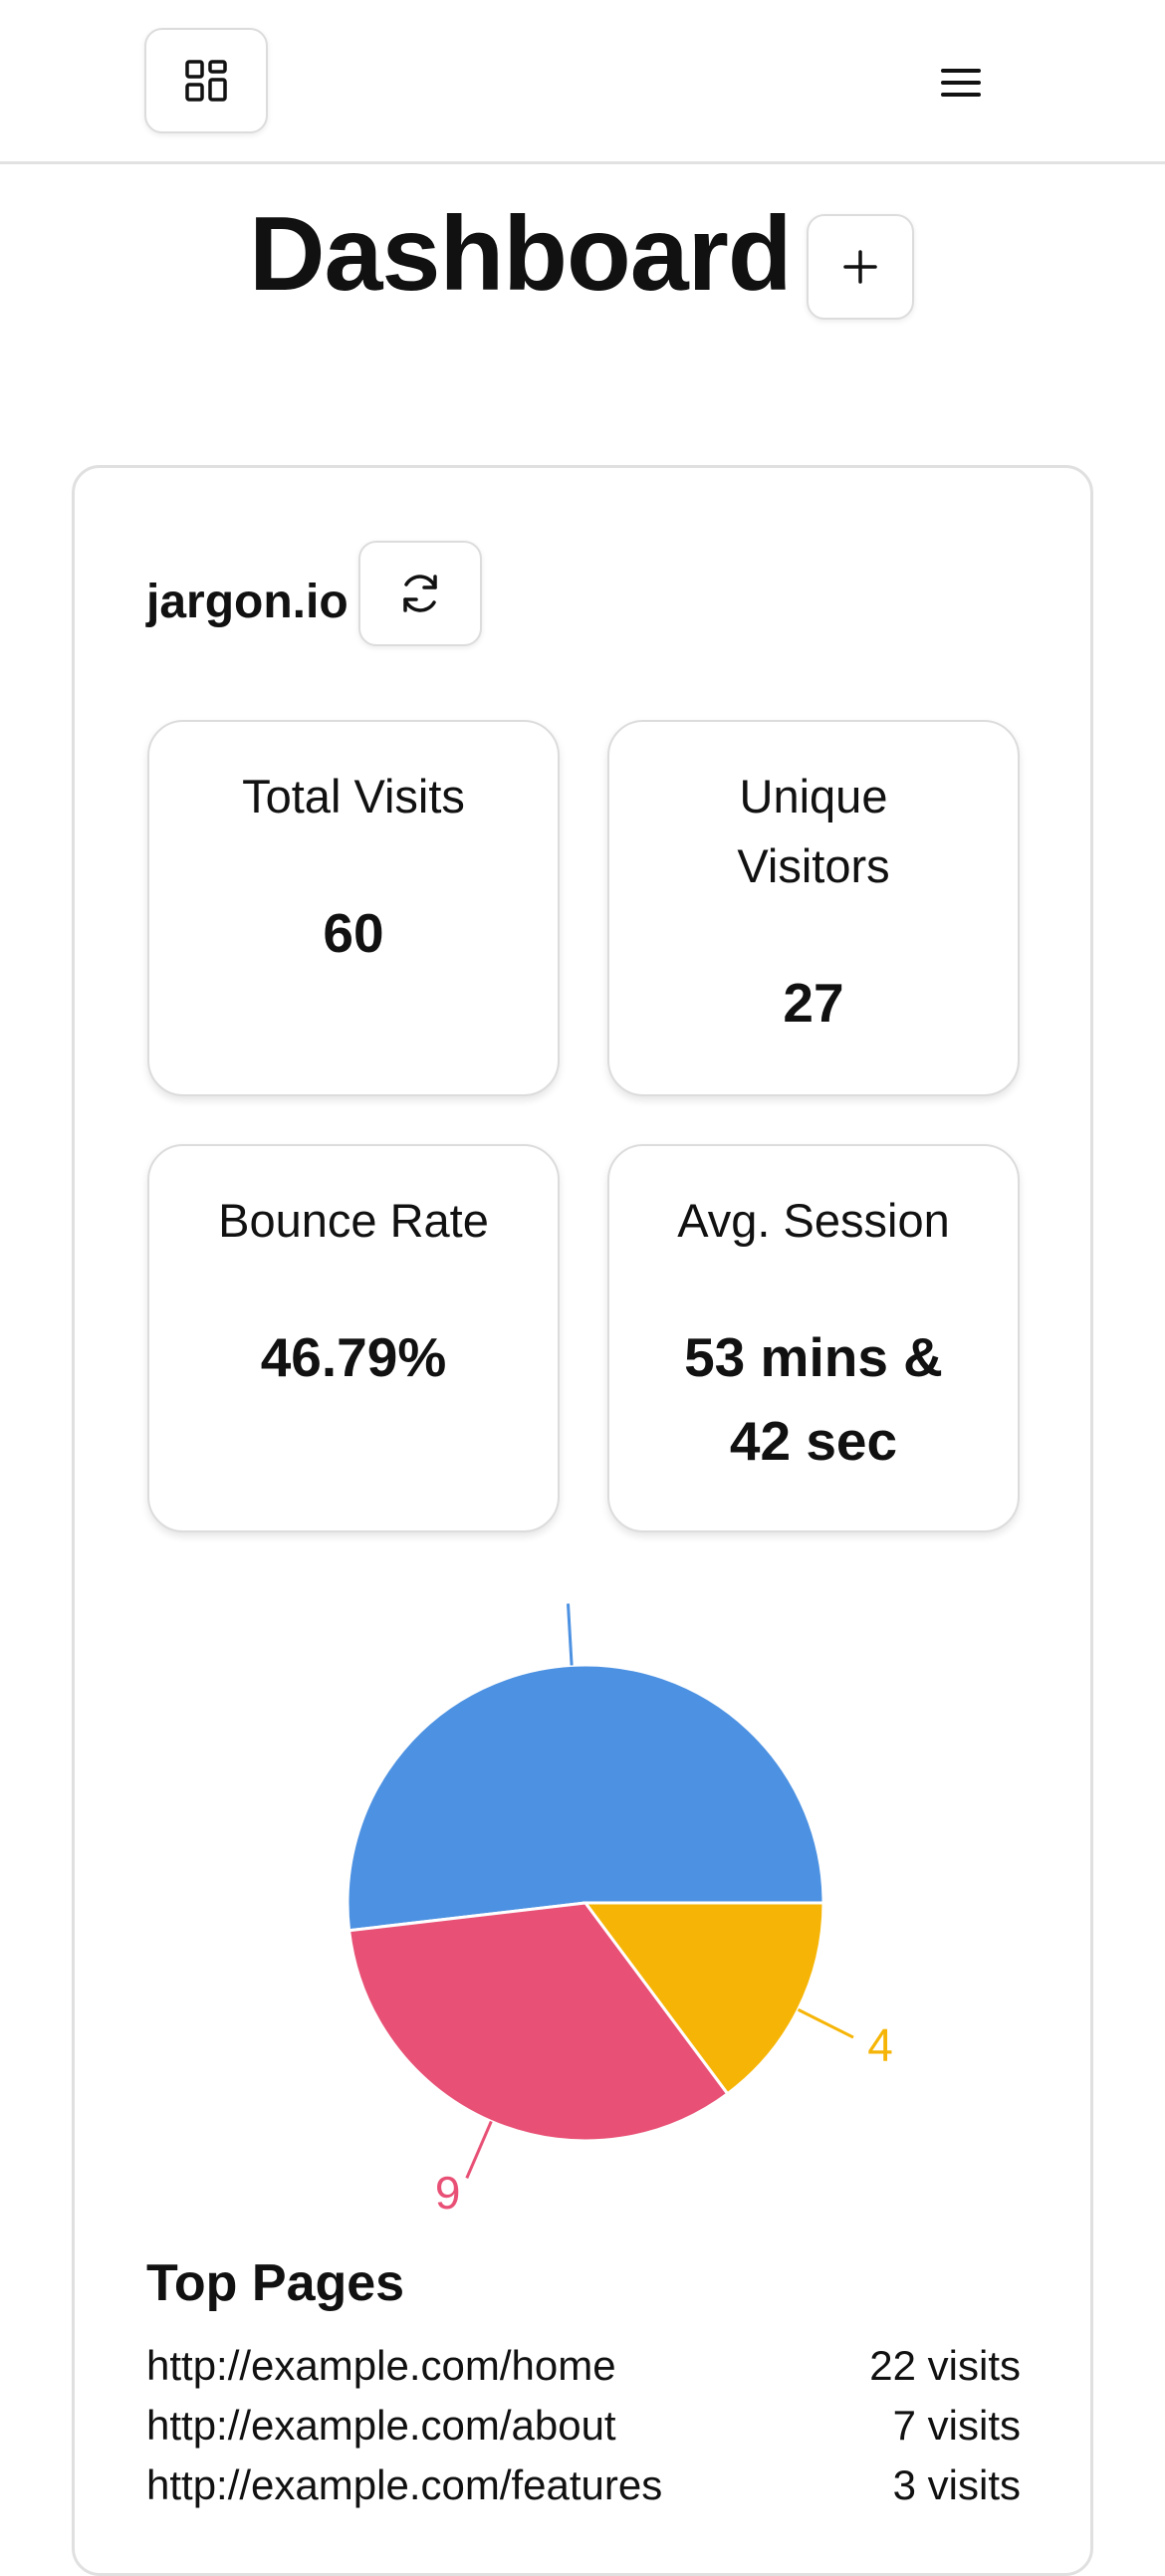 The width and height of the screenshot is (1165, 2576). What do you see at coordinates (404, 2485) in the screenshot?
I see `page-url: http://example.com/features` at bounding box center [404, 2485].